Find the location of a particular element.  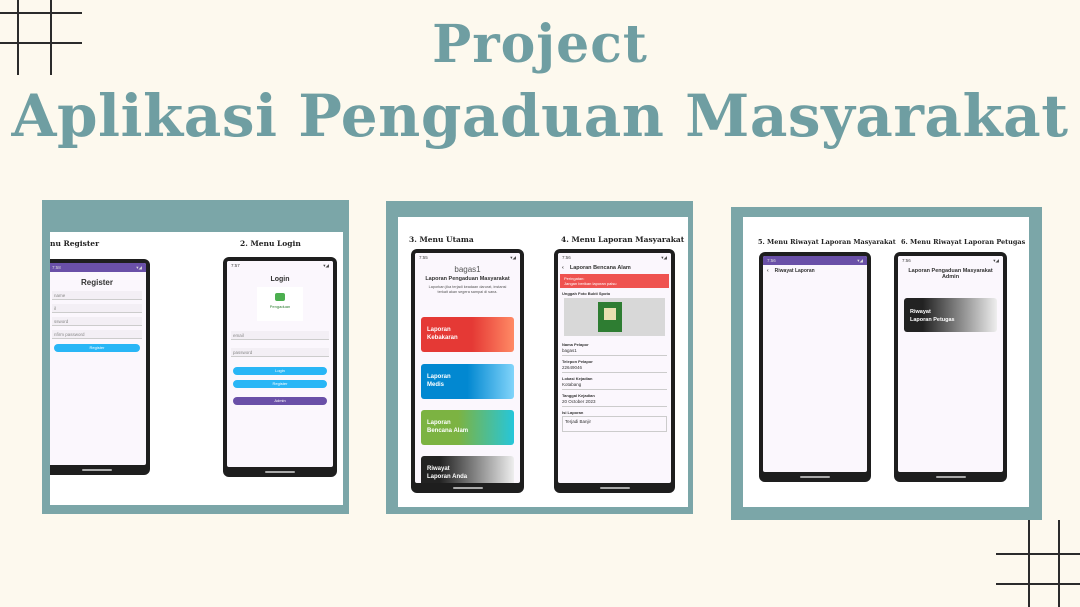

field-label: Telepon Pelapor is located at coordinates (577, 361).